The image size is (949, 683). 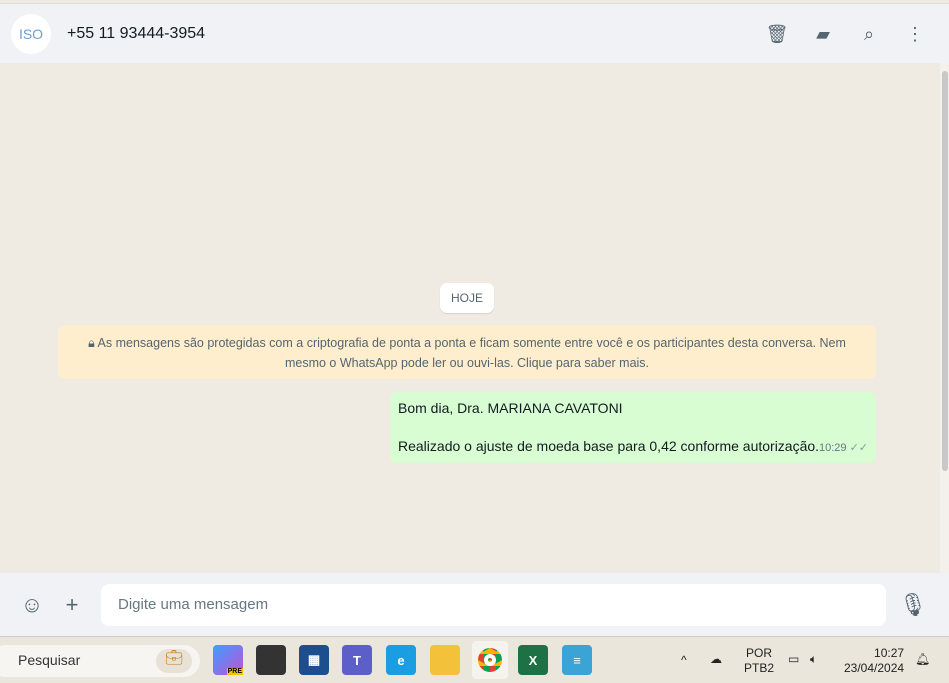 I want to click on chat-header: ISO +55 11 93444-3954 🗑 ▰ ⌕ ⋮, so click(x=474, y=33).